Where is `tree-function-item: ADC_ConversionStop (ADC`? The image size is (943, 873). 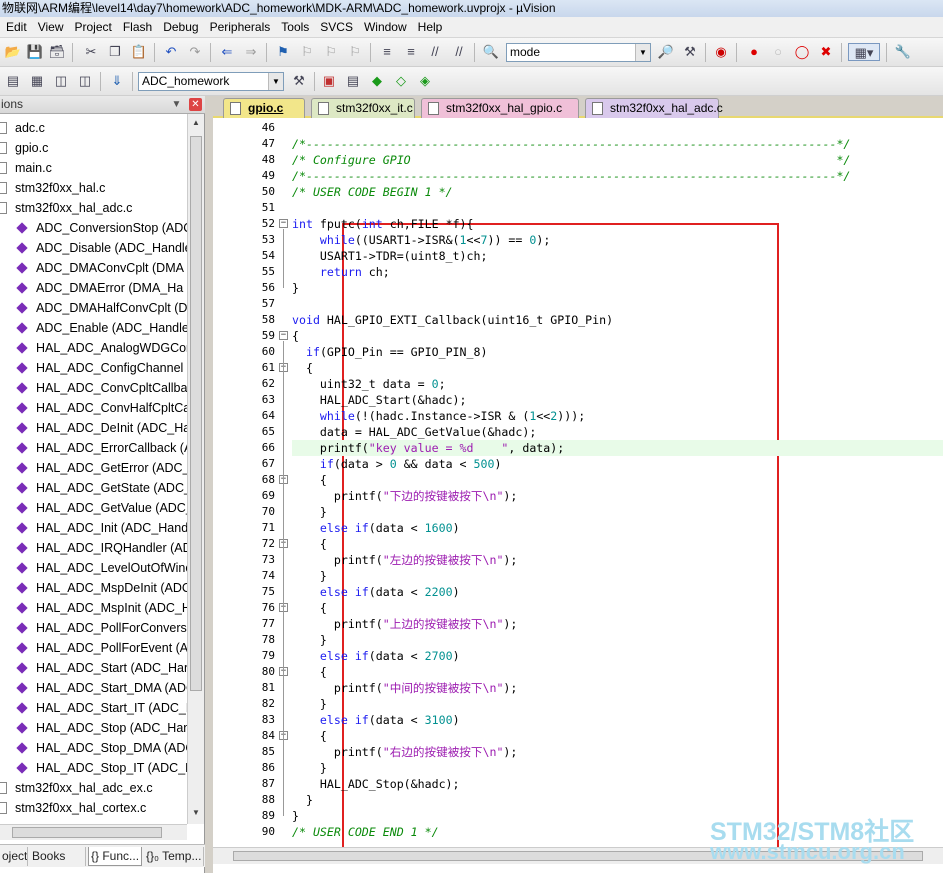 tree-function-item: ADC_ConversionStop (ADC is located at coordinates (93, 228).